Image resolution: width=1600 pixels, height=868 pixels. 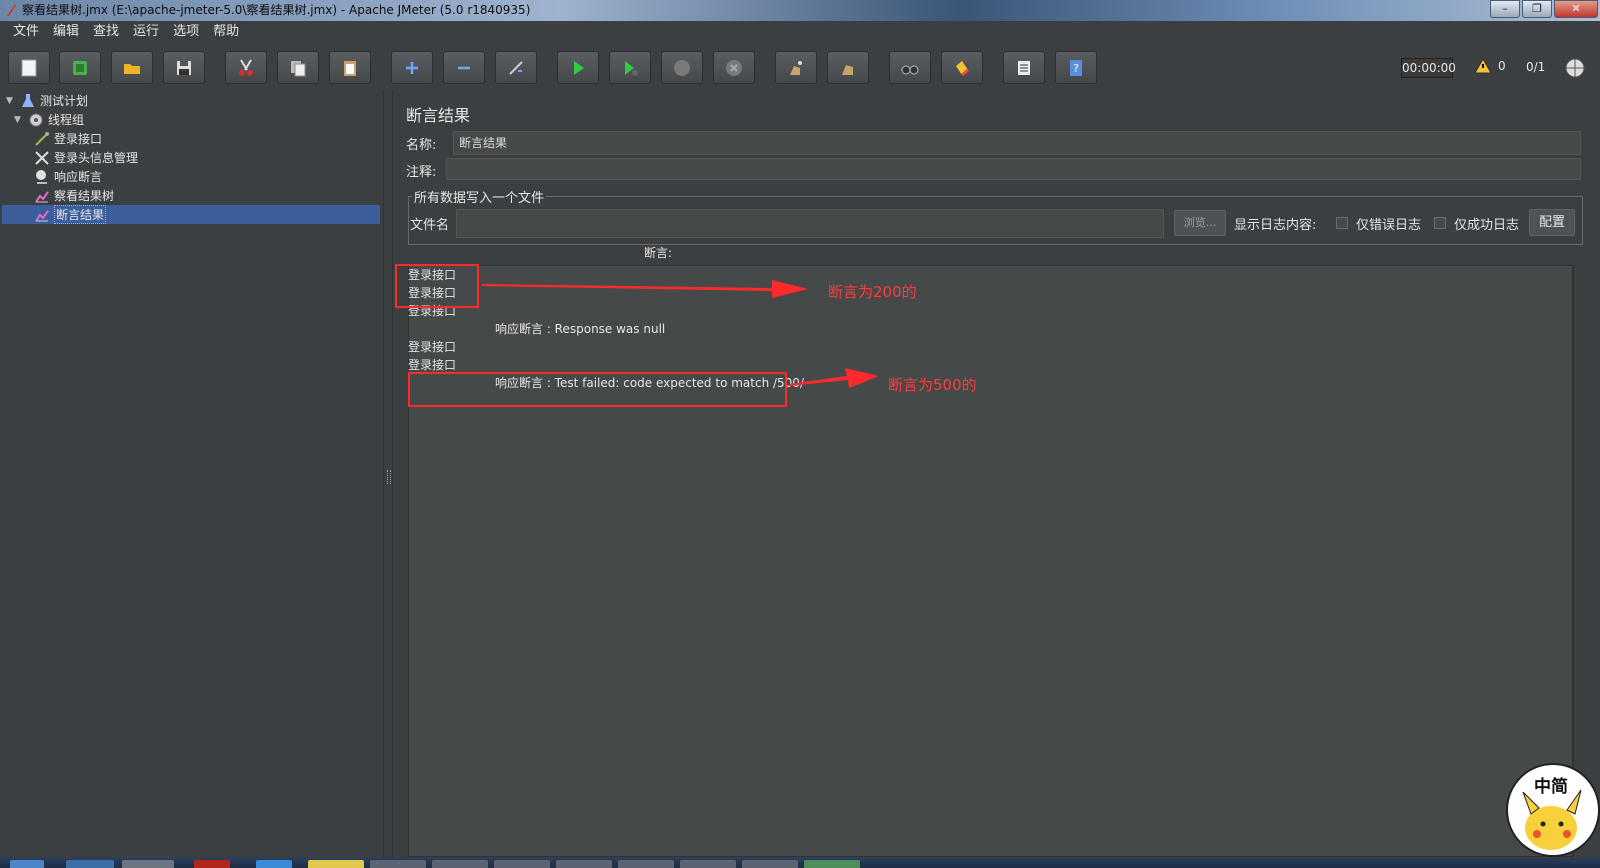 What do you see at coordinates (464, 67) in the screenshot?
I see `collapse-all-button` at bounding box center [464, 67].